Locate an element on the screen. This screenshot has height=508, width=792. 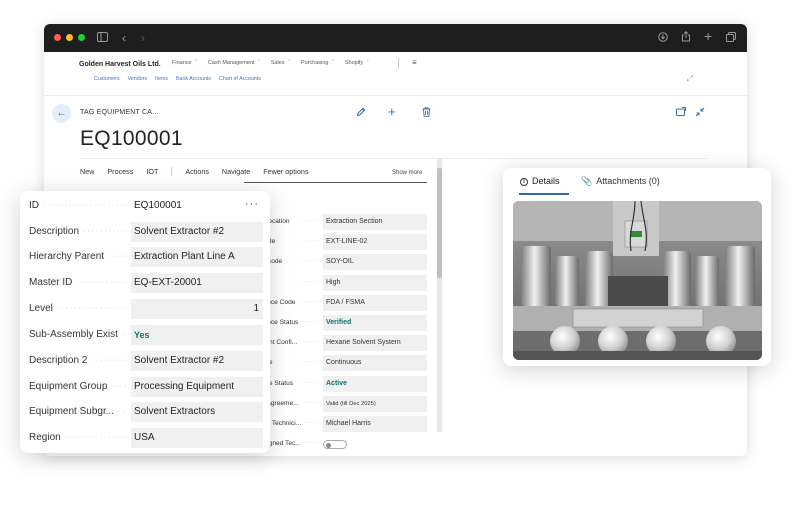
detail-field-row: process code· · · · ·SOY-OIL is located at coordinates (335, 262).